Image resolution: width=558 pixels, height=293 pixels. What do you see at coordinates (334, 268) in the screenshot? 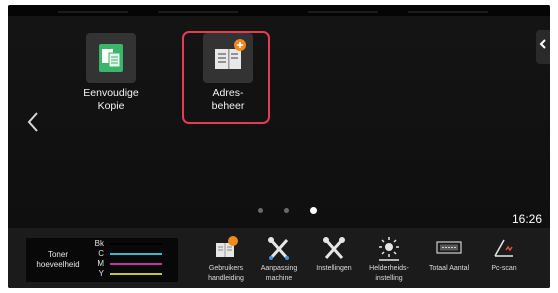
I see `toolbar-label: Instellingen` at bounding box center [334, 268].